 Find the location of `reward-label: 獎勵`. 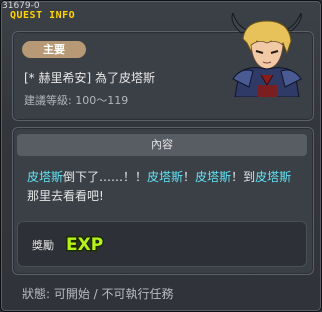

reward-label: 獎勵 is located at coordinates (43, 245).